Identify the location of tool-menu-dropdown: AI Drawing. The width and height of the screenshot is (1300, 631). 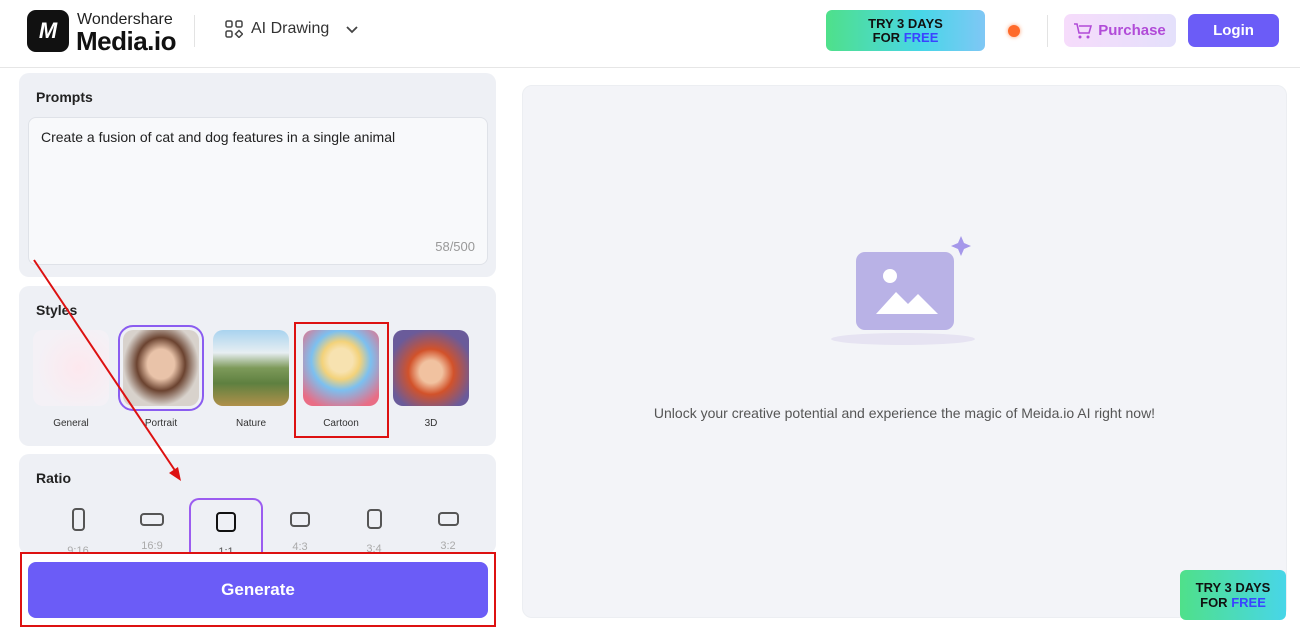
(292, 29).